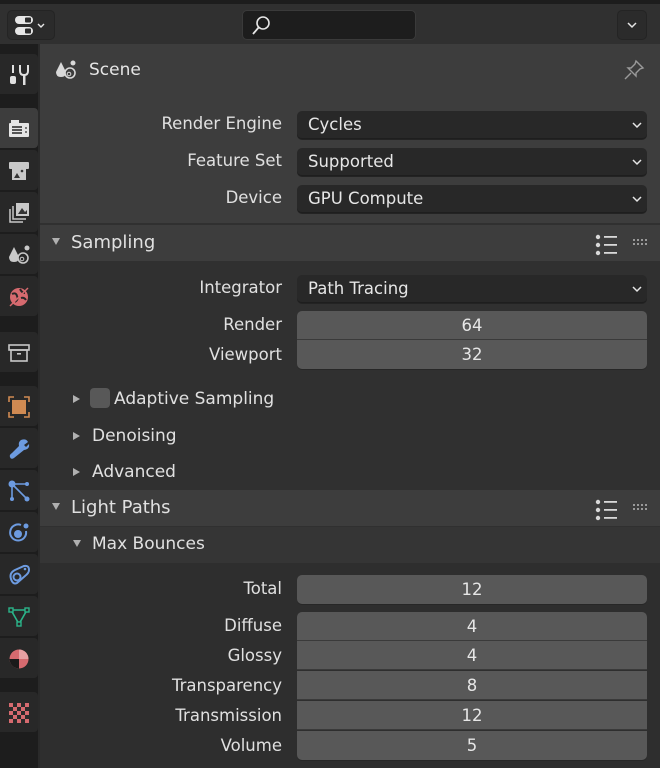 This screenshot has width=660, height=768. What do you see at coordinates (472, 289) in the screenshot?
I see `integrator-dropdown: Path Tracing` at bounding box center [472, 289].